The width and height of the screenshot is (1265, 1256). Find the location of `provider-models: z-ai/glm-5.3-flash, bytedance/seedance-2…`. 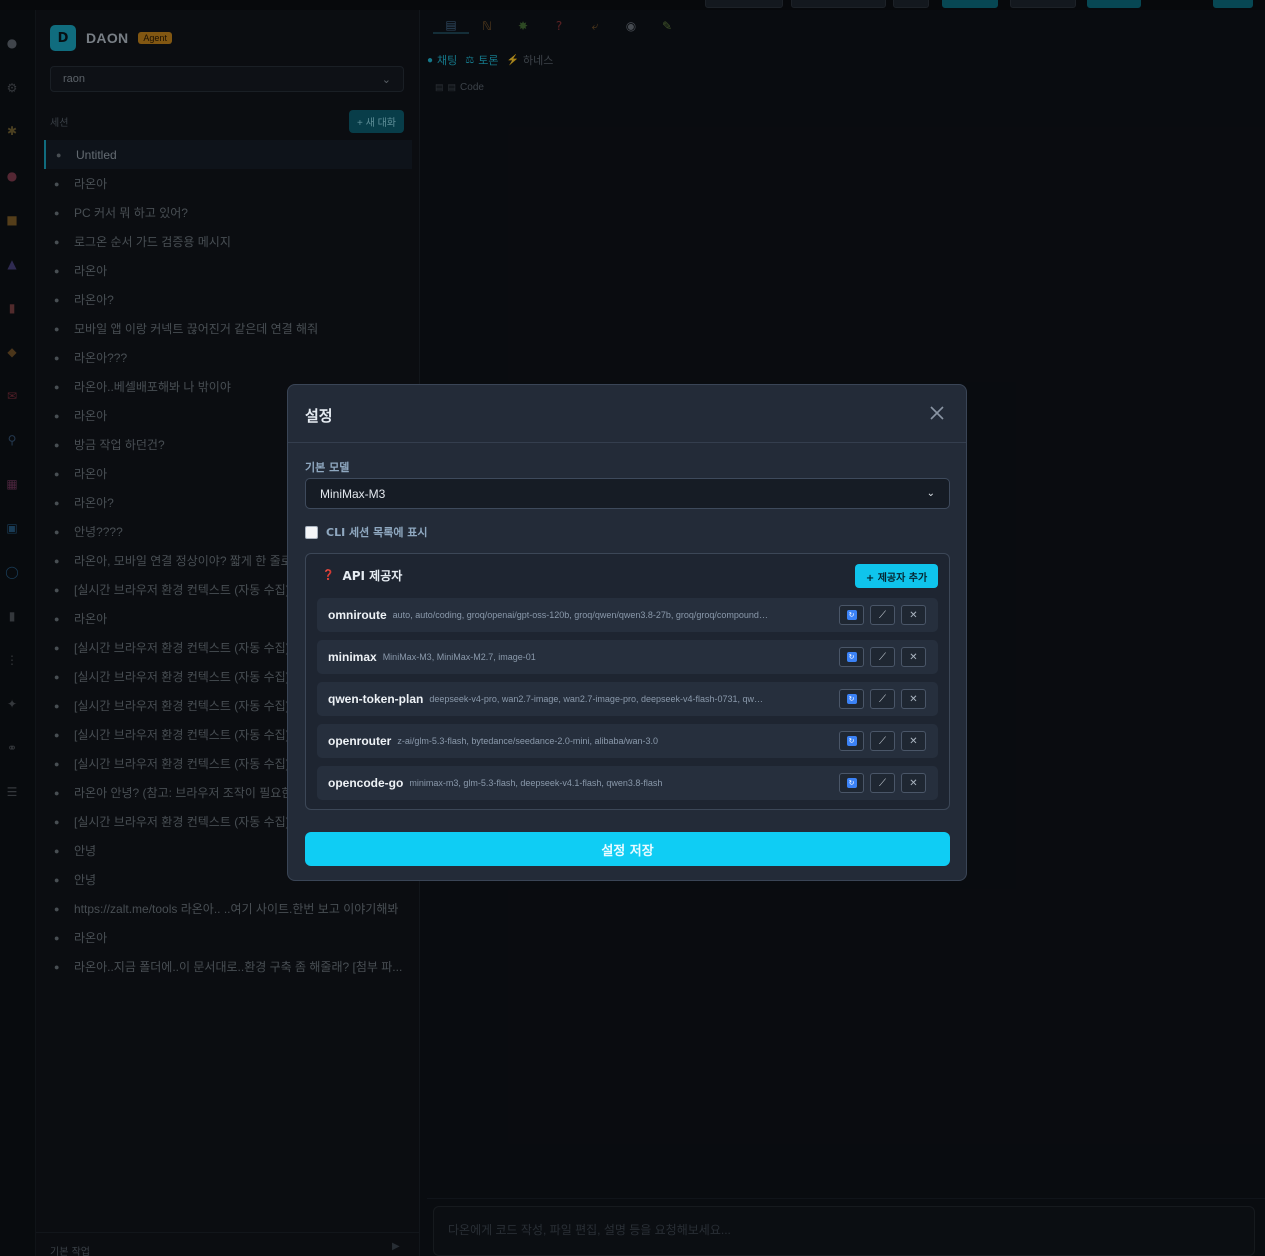

provider-models: z-ai/glm-5.3-flash, bytedance/seedance-2… is located at coordinates (527, 741).